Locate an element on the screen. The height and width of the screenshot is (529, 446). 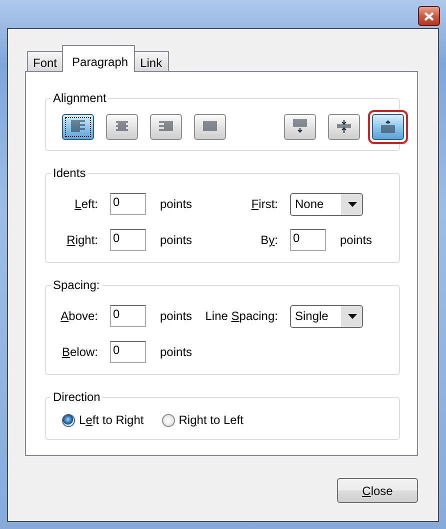
field-label: Below: is located at coordinates (79, 352).